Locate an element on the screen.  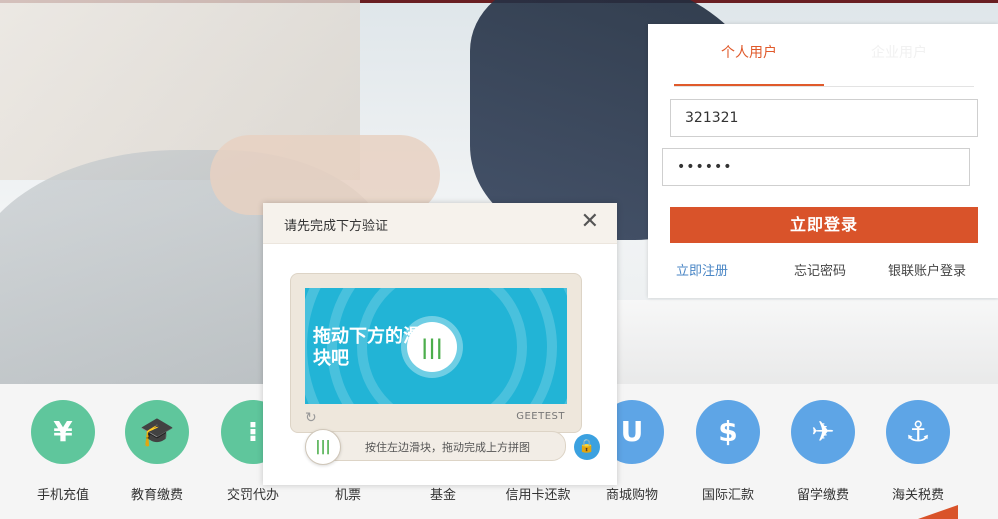
service-label: 机票 is located at coordinates (347, 495).